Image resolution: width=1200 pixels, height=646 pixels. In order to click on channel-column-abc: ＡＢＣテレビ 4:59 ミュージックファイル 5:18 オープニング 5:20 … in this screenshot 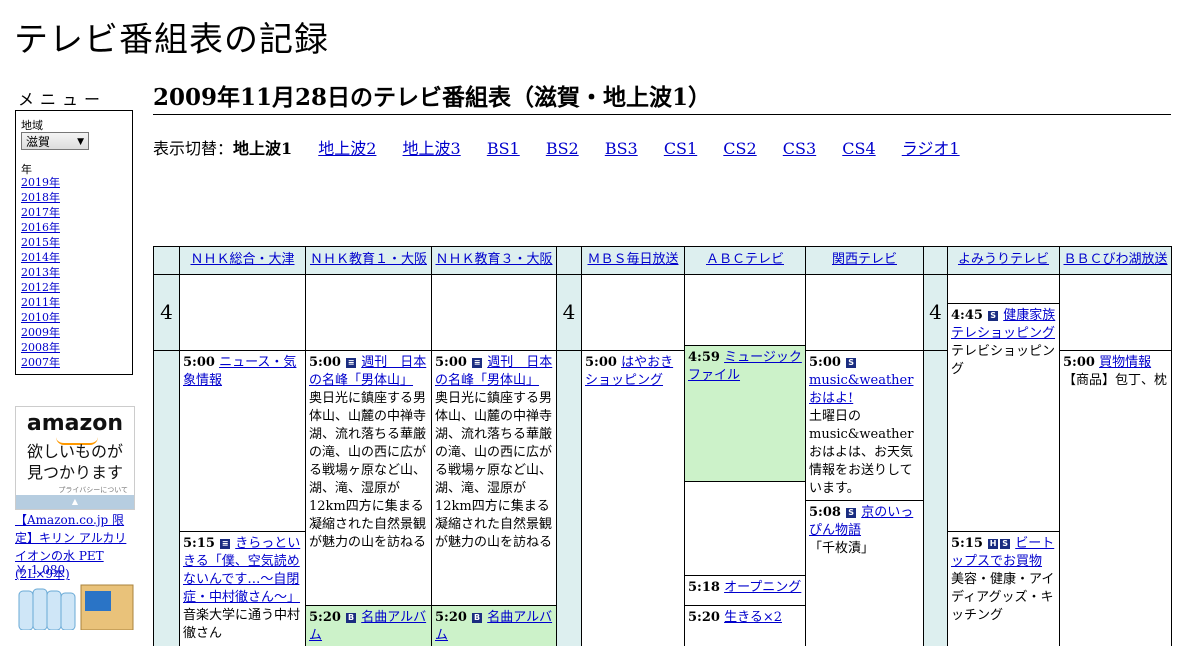, I will do `click(744, 446)`.